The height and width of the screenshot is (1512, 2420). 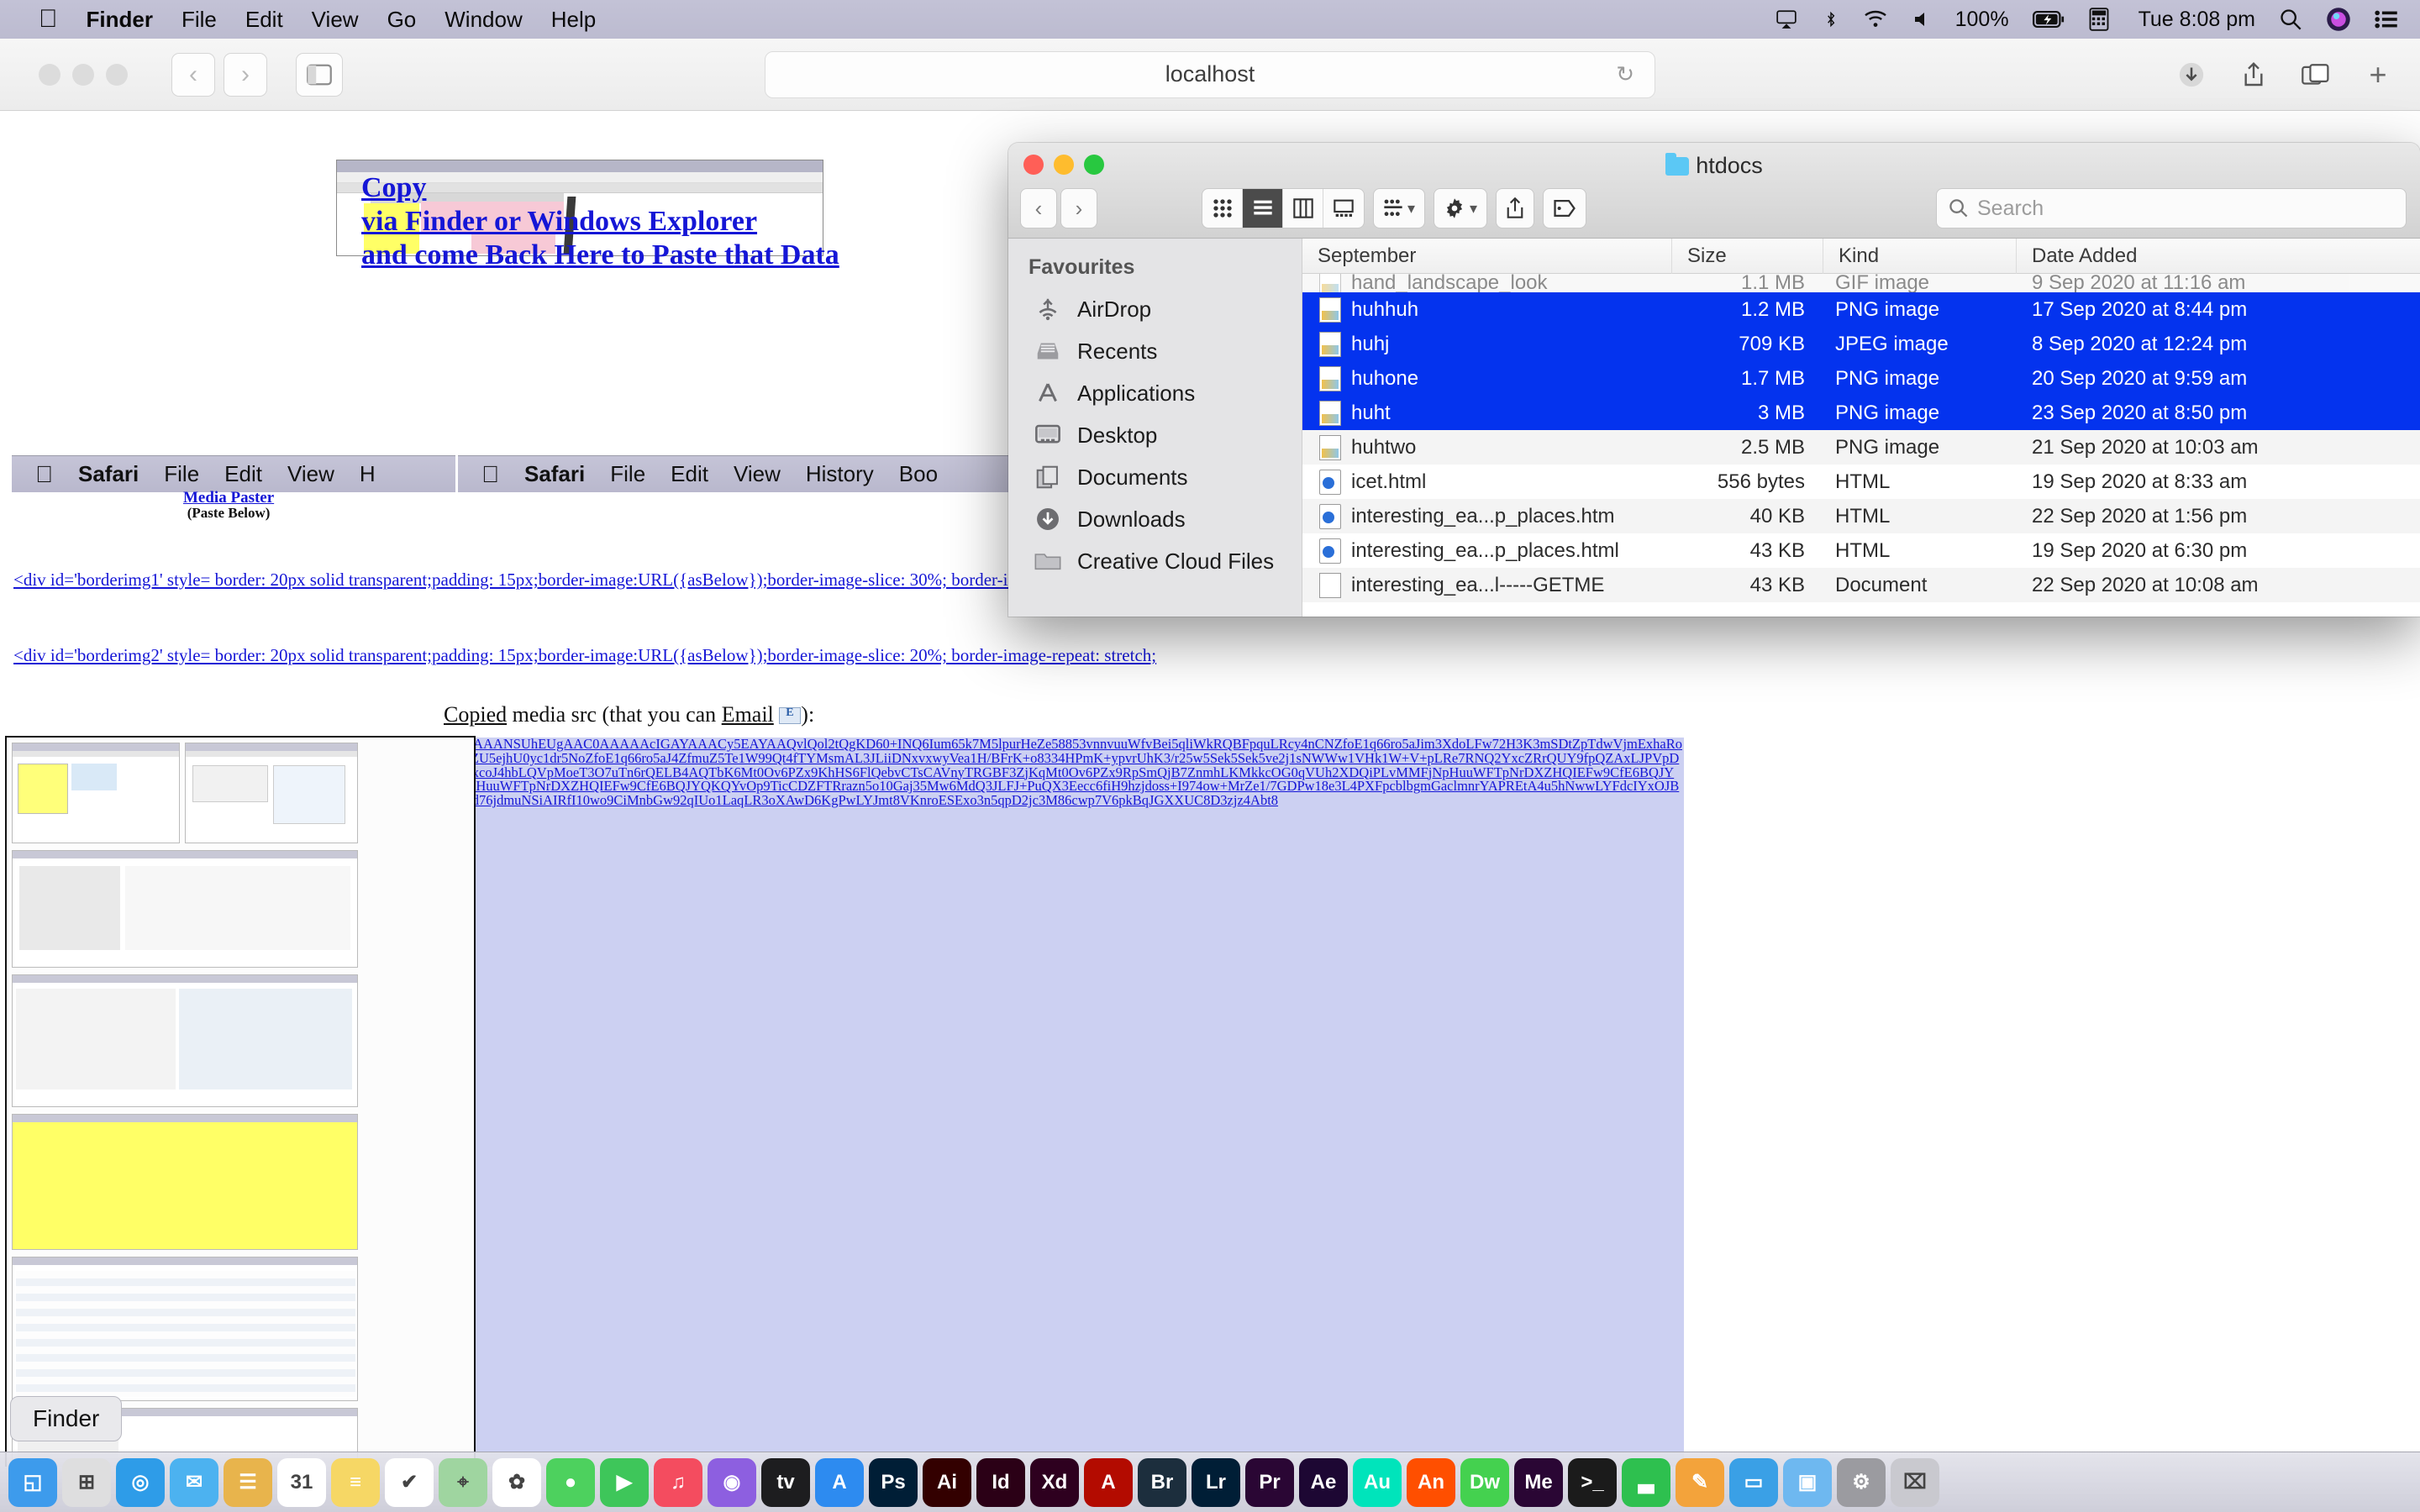 What do you see at coordinates (1399, 208) in the screenshot?
I see `group-by-button: ▾` at bounding box center [1399, 208].